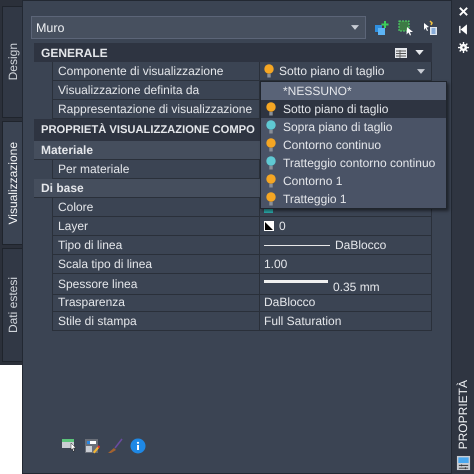 This screenshot has width=474, height=474. I want to click on palette-title: PROPRIETÀ, so click(463, 414).